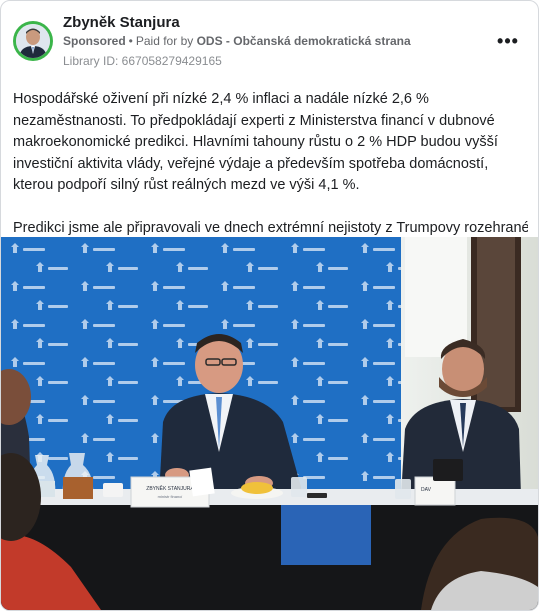  What do you see at coordinates (171, 496) in the screenshot?
I see `nameplate-left-subtext: ministr financí` at bounding box center [171, 496].